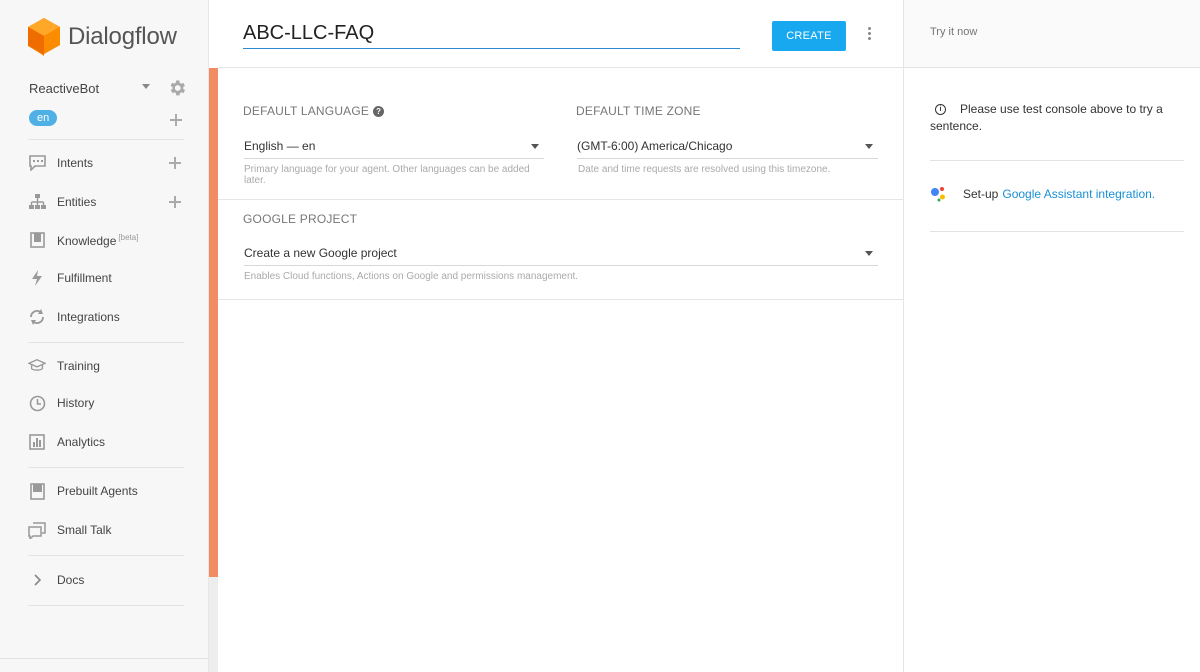  Describe the element at coordinates (87, 240) in the screenshot. I see `knowledge-label: Knowledge` at that location.